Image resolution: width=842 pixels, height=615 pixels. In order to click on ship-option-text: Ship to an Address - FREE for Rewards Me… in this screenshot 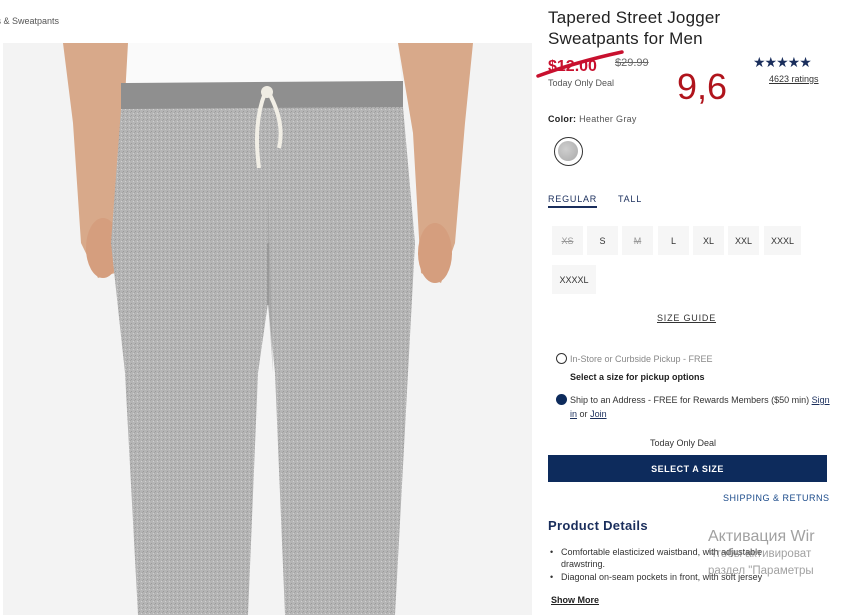, I will do `click(690, 400)`.